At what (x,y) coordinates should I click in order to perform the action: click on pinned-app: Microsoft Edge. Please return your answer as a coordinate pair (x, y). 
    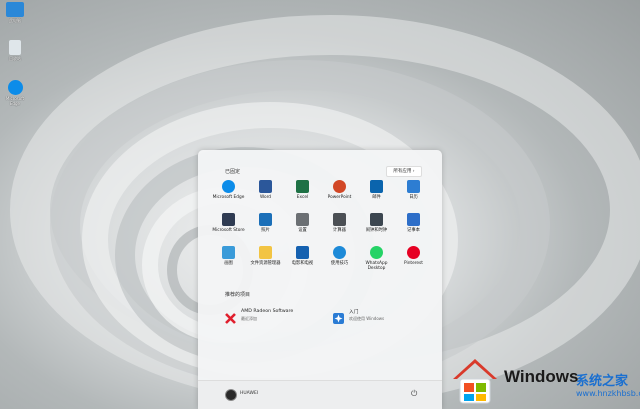
    Looking at the image, I should click on (228, 190).